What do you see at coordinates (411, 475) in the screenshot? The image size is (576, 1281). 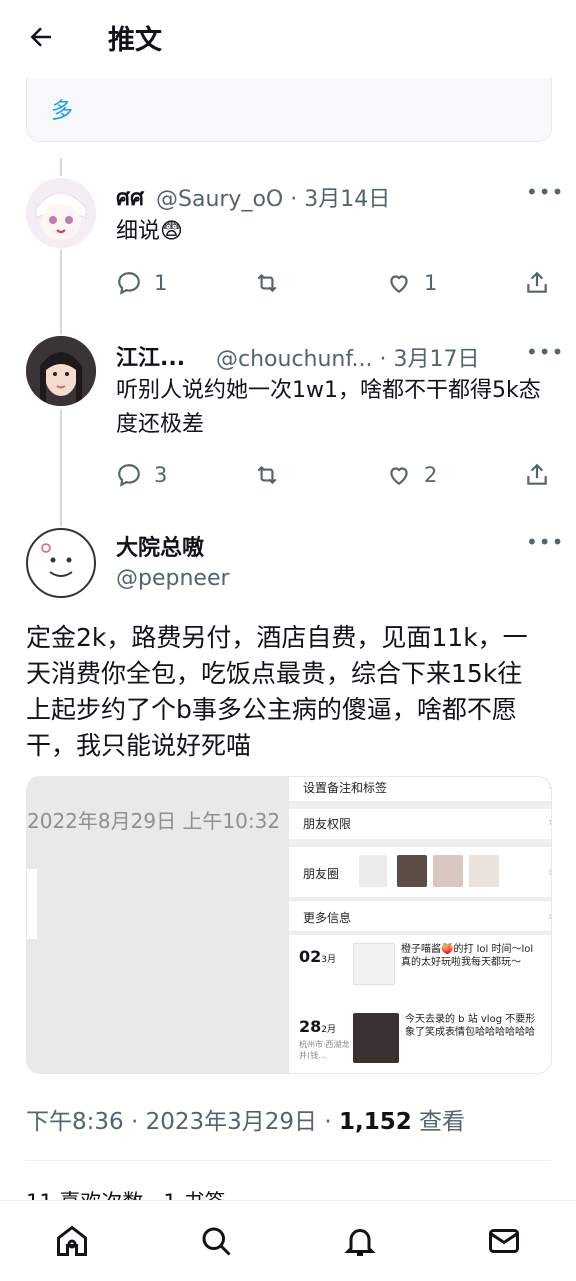 I see `like-button: 2` at bounding box center [411, 475].